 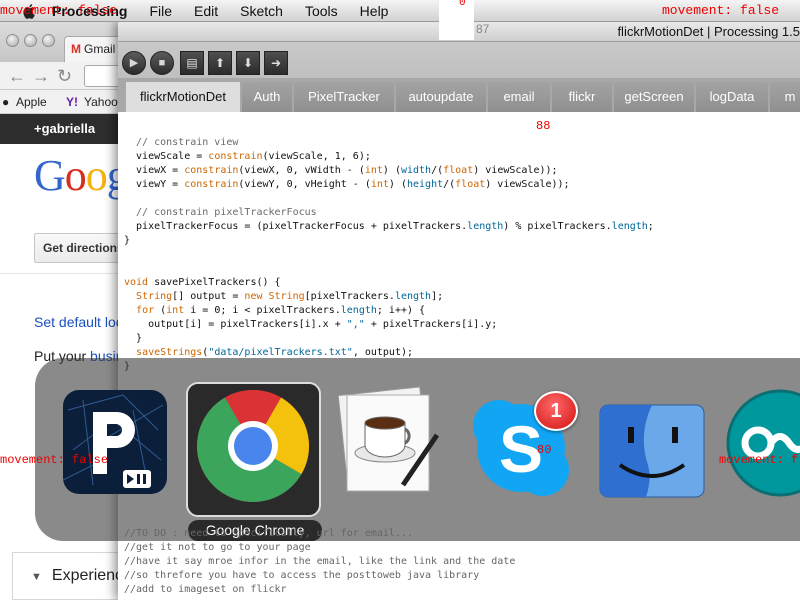 I want to click on finder-app-icon, so click(x=652, y=451).